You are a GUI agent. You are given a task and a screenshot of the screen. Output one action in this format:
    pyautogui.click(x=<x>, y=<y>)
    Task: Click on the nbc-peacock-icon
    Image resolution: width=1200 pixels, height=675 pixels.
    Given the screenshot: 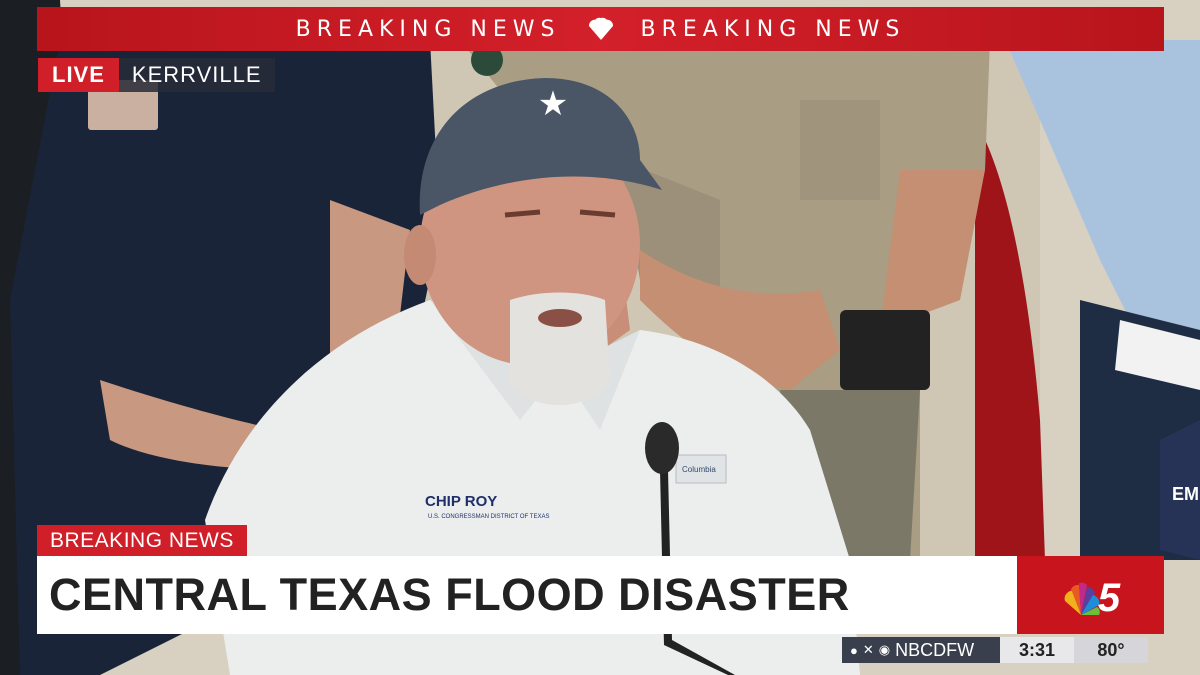 What is the action you would take?
    pyautogui.click(x=601, y=29)
    